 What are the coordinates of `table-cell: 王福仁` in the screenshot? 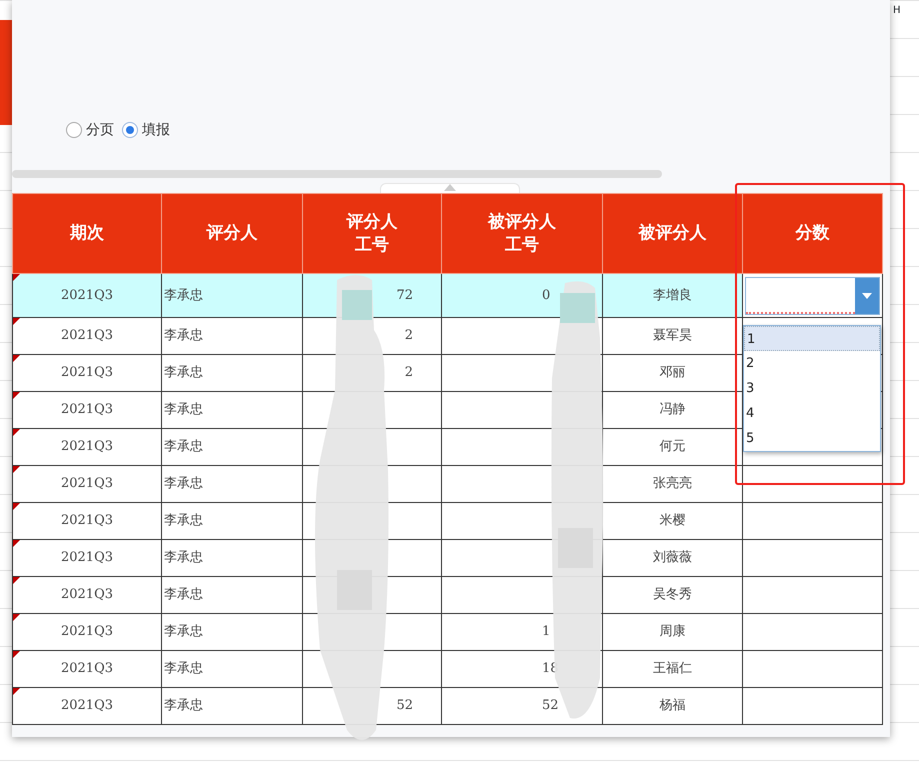 It's located at (672, 669).